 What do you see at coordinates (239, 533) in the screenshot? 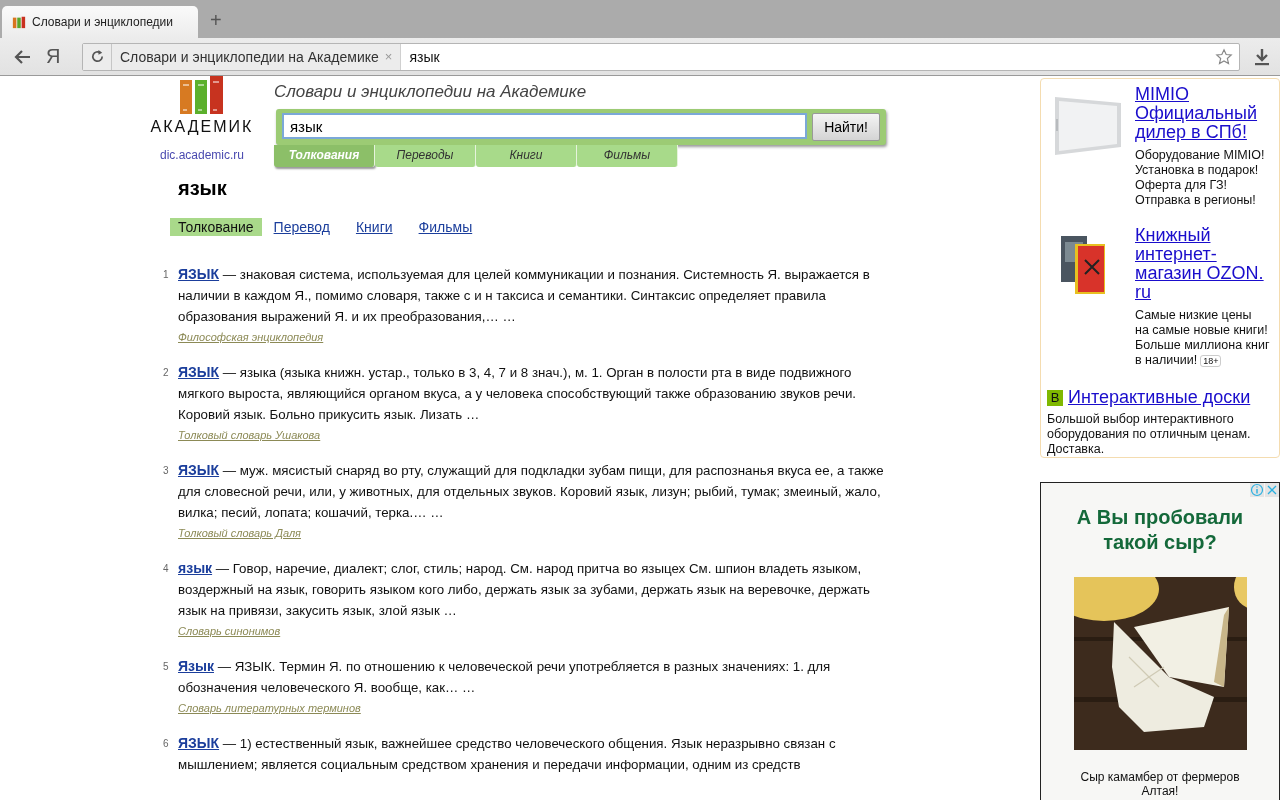
I see `source-link: Толковый словарь Даля` at bounding box center [239, 533].